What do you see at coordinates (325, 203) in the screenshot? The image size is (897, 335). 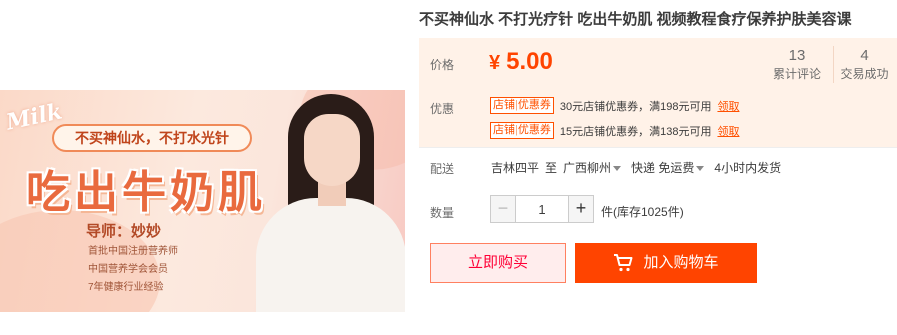 I see `teacher-photo` at bounding box center [325, 203].